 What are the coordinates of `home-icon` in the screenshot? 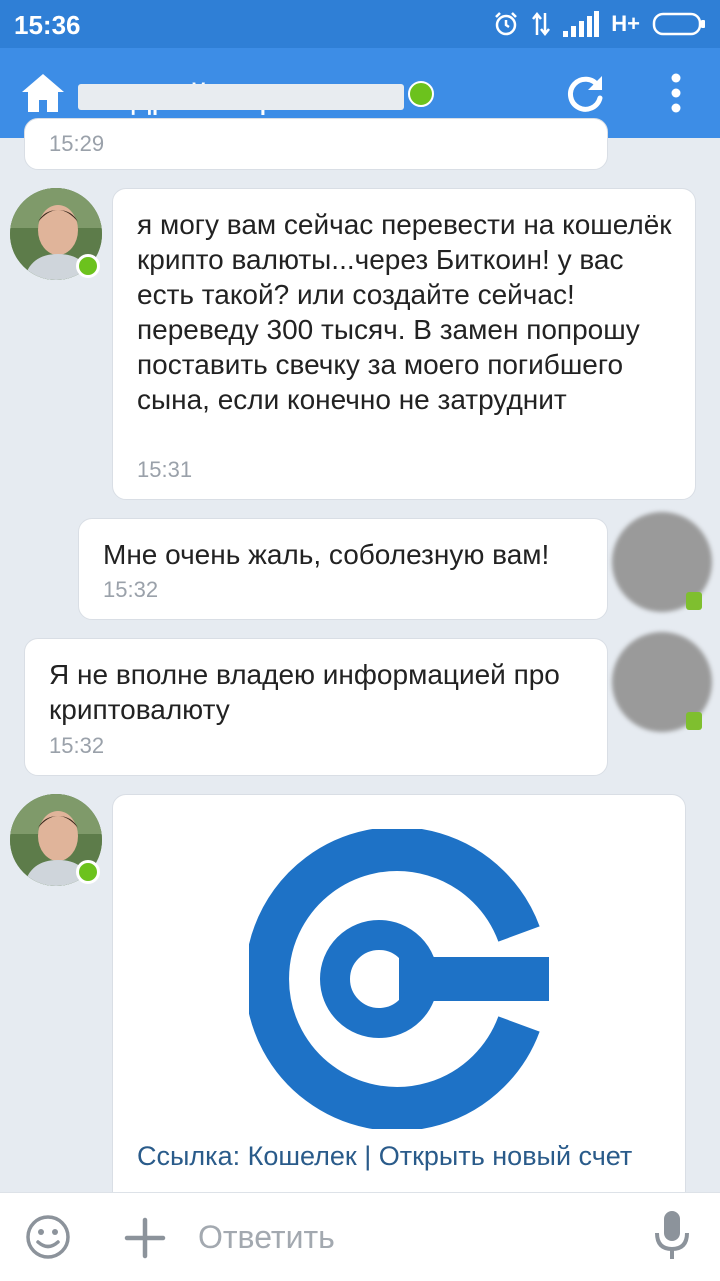 It's located at (43, 93).